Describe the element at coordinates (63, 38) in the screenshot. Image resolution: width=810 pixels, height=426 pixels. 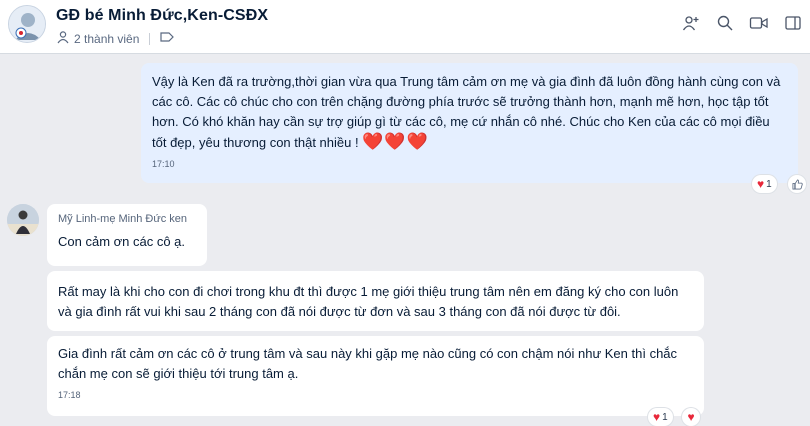
I see `member-icon` at that location.